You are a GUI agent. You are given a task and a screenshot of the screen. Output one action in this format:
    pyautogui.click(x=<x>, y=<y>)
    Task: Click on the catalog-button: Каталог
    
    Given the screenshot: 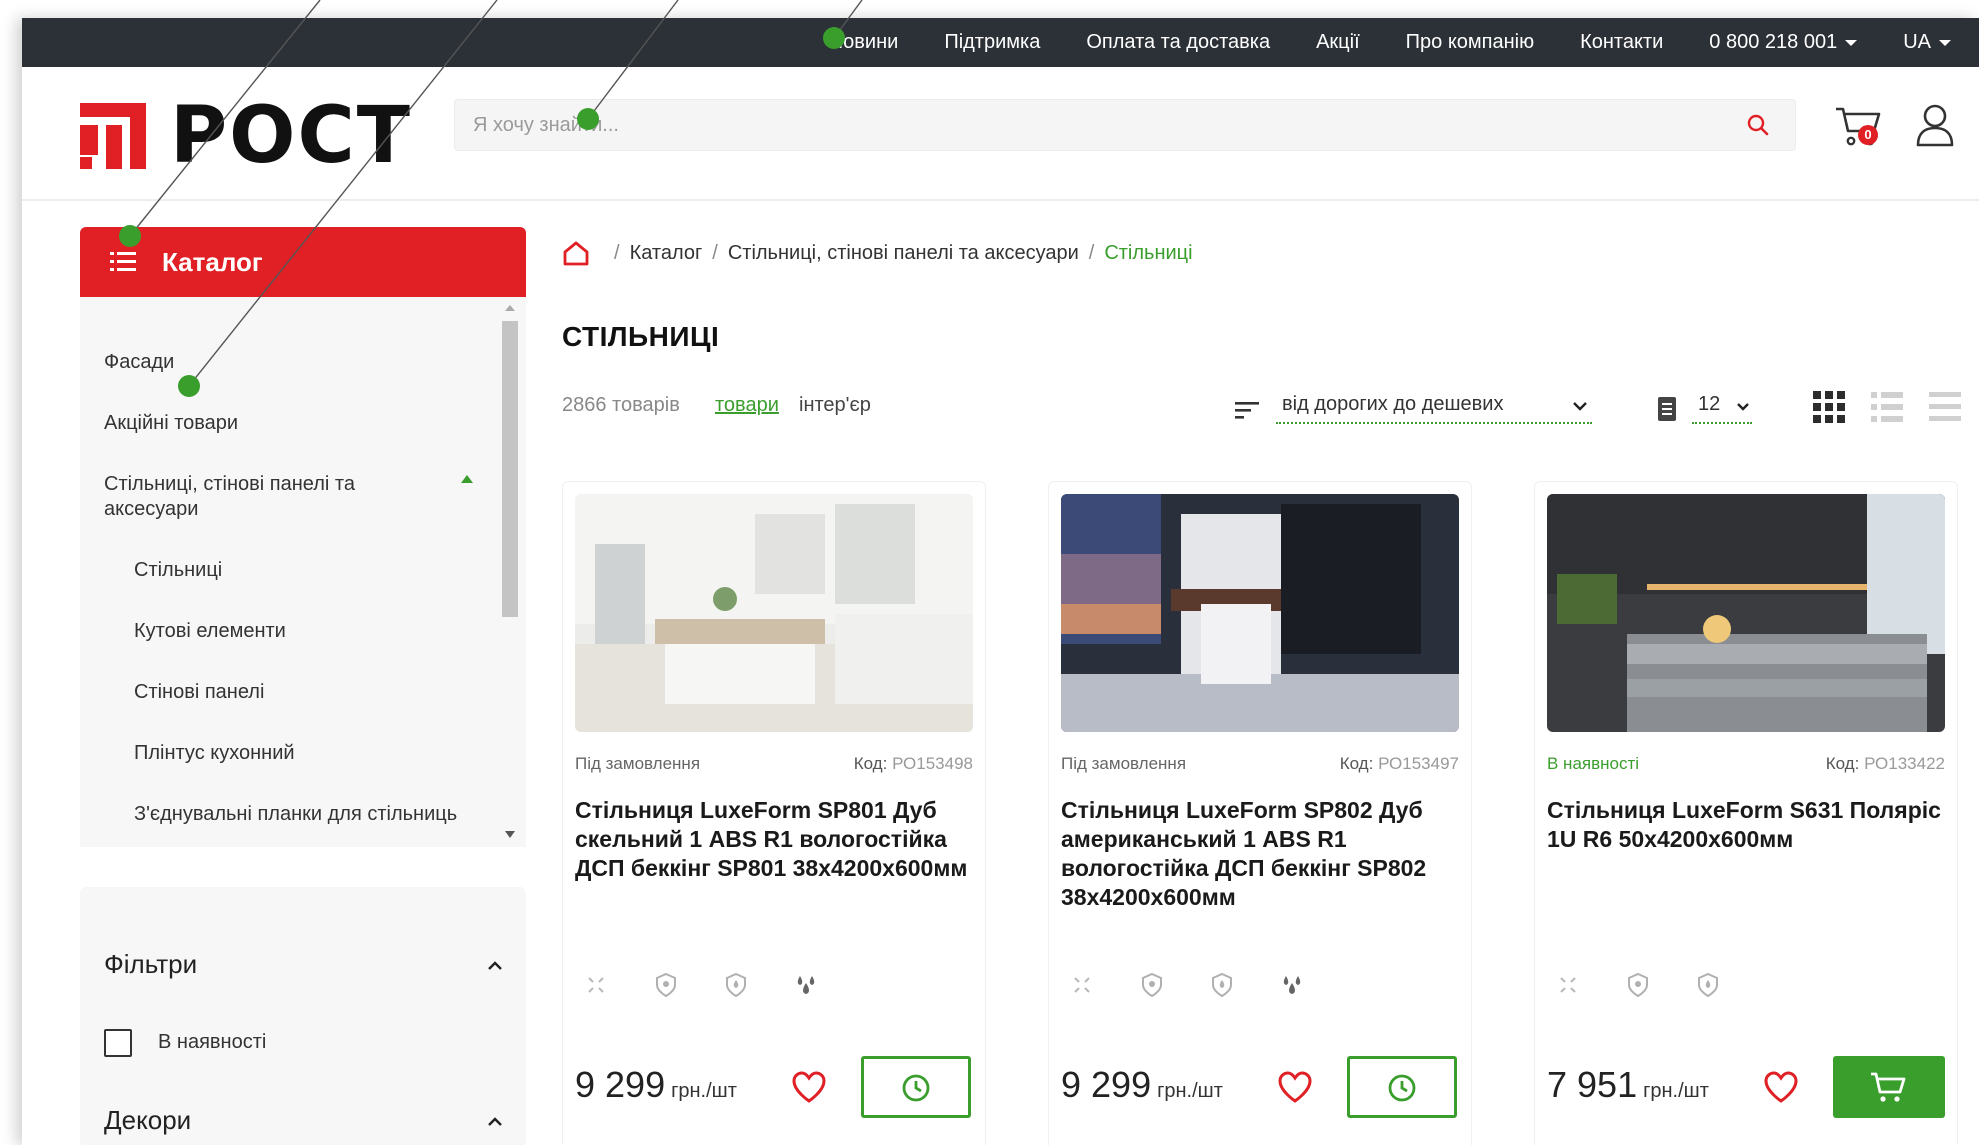 What is the action you would take?
    pyautogui.click(x=303, y=262)
    